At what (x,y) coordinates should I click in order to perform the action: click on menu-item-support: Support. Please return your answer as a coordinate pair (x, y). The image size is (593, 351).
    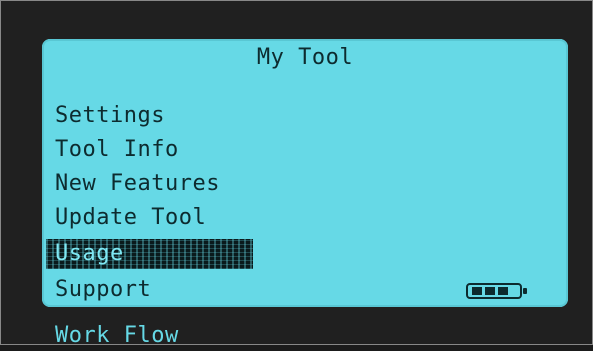
    Looking at the image, I should click on (103, 290).